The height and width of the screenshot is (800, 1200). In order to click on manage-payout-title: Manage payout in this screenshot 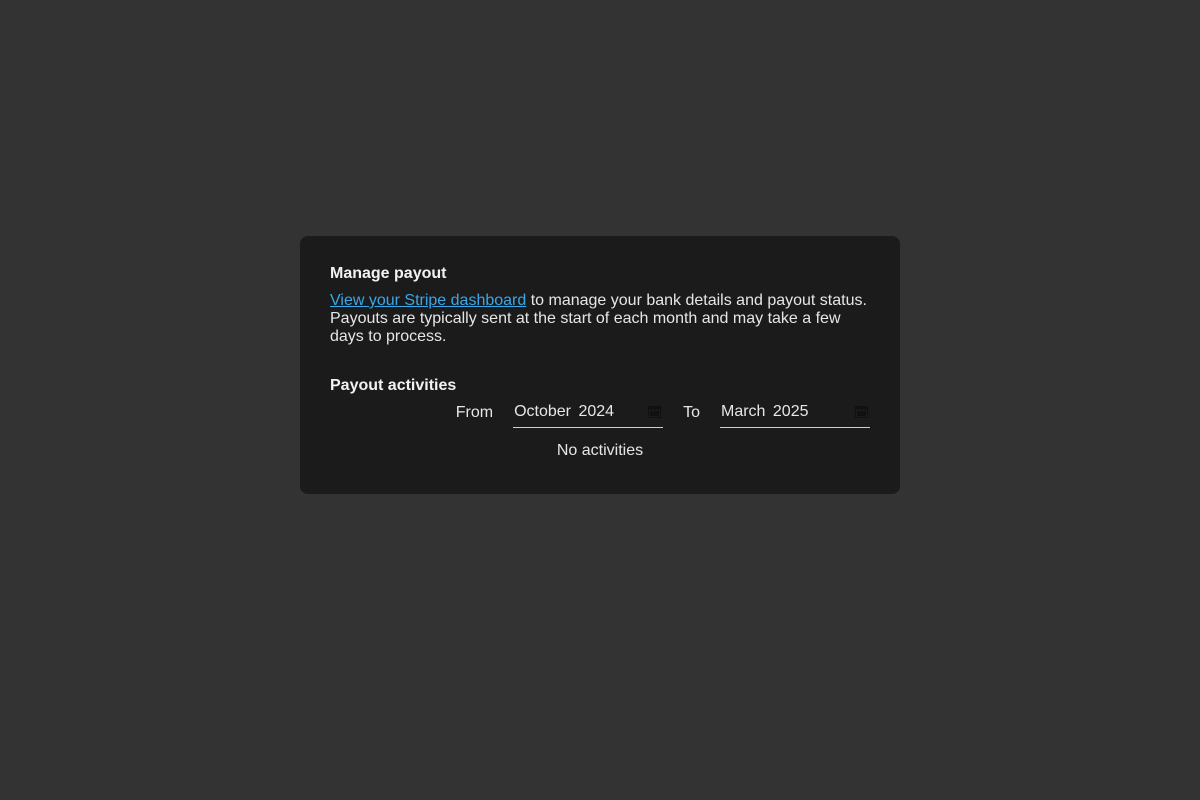, I will do `click(388, 273)`.